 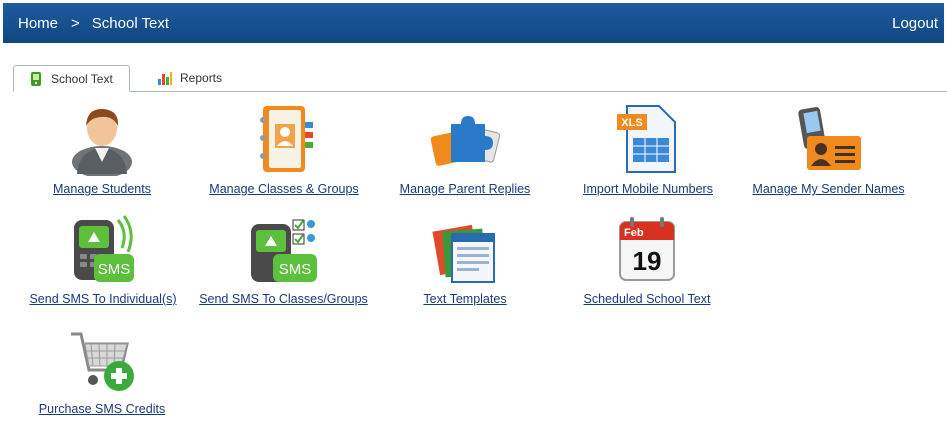 I want to click on phone-icon, so click(x=36, y=78).